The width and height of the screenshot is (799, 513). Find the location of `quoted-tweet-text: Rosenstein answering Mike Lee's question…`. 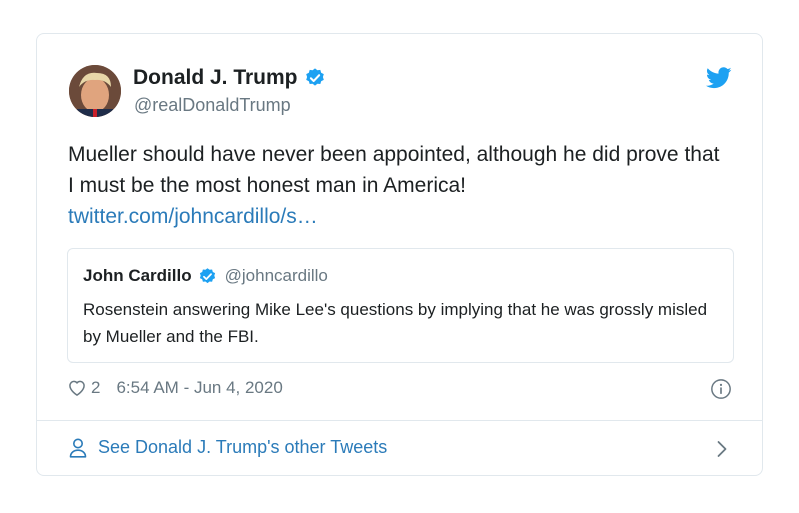

quoted-tweet-text: Rosenstein answering Mike Lee's question… is located at coordinates (395, 323).